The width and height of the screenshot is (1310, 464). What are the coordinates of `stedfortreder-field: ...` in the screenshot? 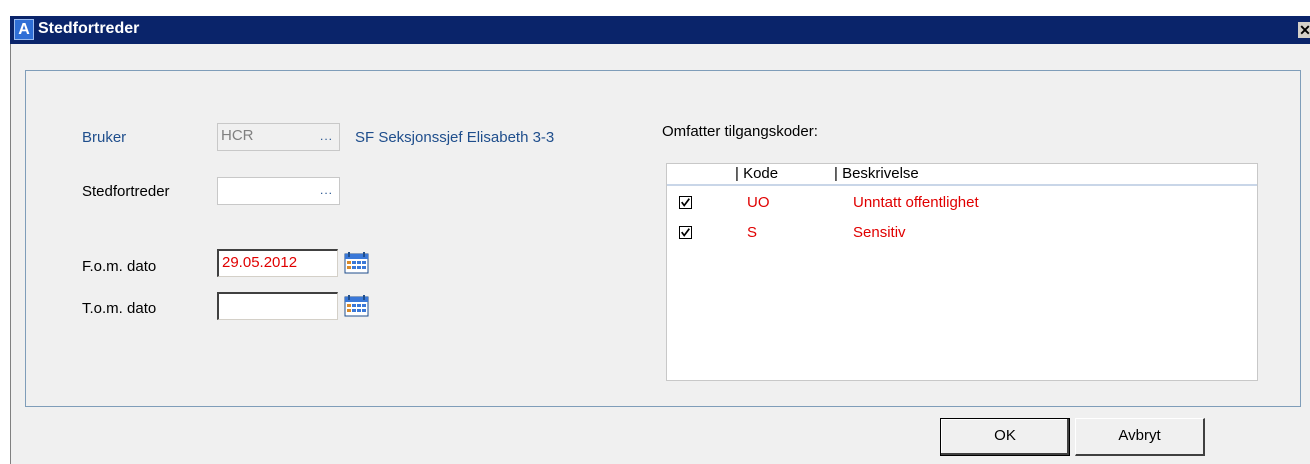 It's located at (278, 191).